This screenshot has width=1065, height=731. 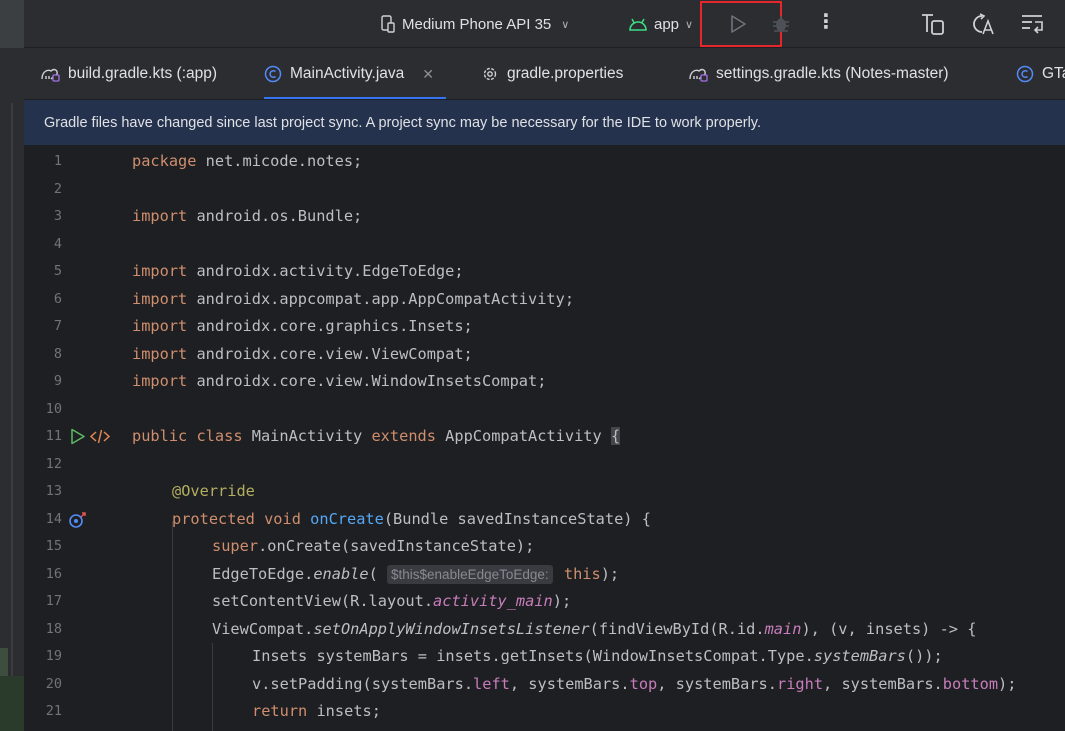 What do you see at coordinates (298, 271) in the screenshot?
I see `code-text: import androidx.activity.EdgeToEdge;` at bounding box center [298, 271].